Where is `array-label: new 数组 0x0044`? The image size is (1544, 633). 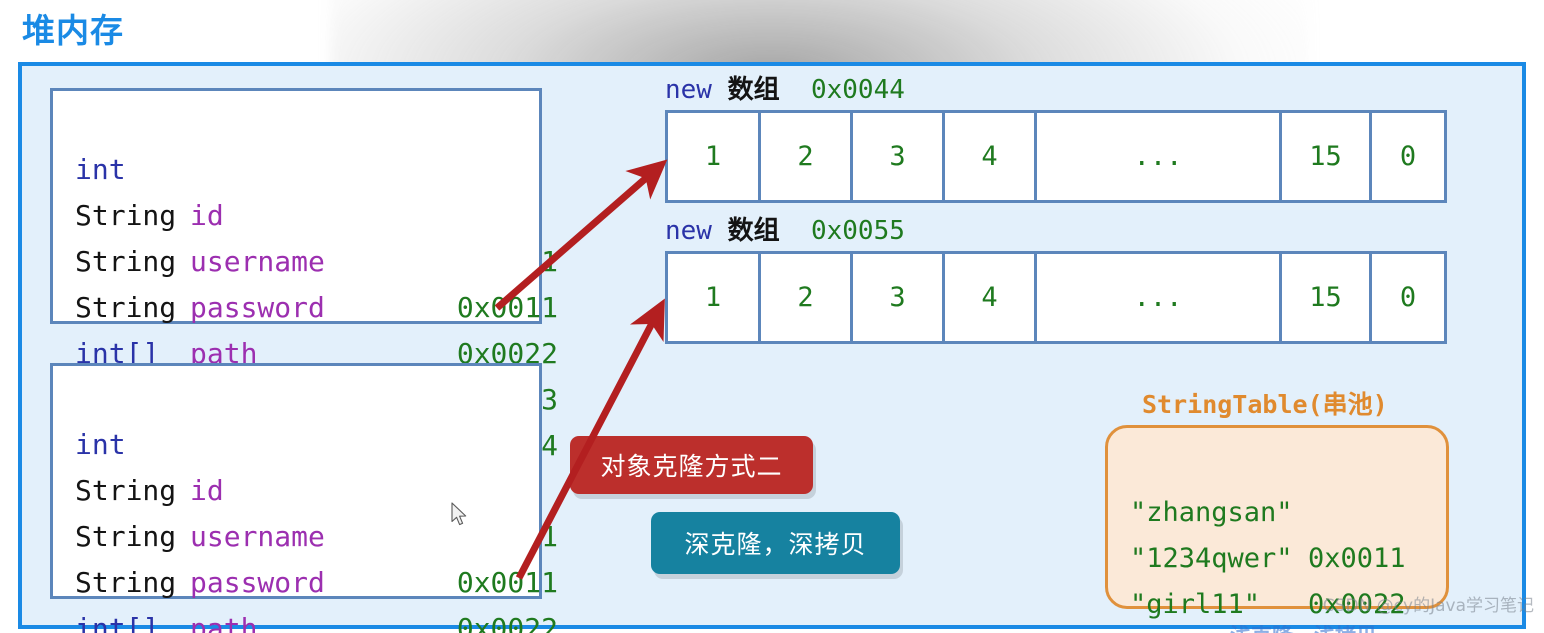 array-label: new 数组 0x0044 is located at coordinates (1056, 90).